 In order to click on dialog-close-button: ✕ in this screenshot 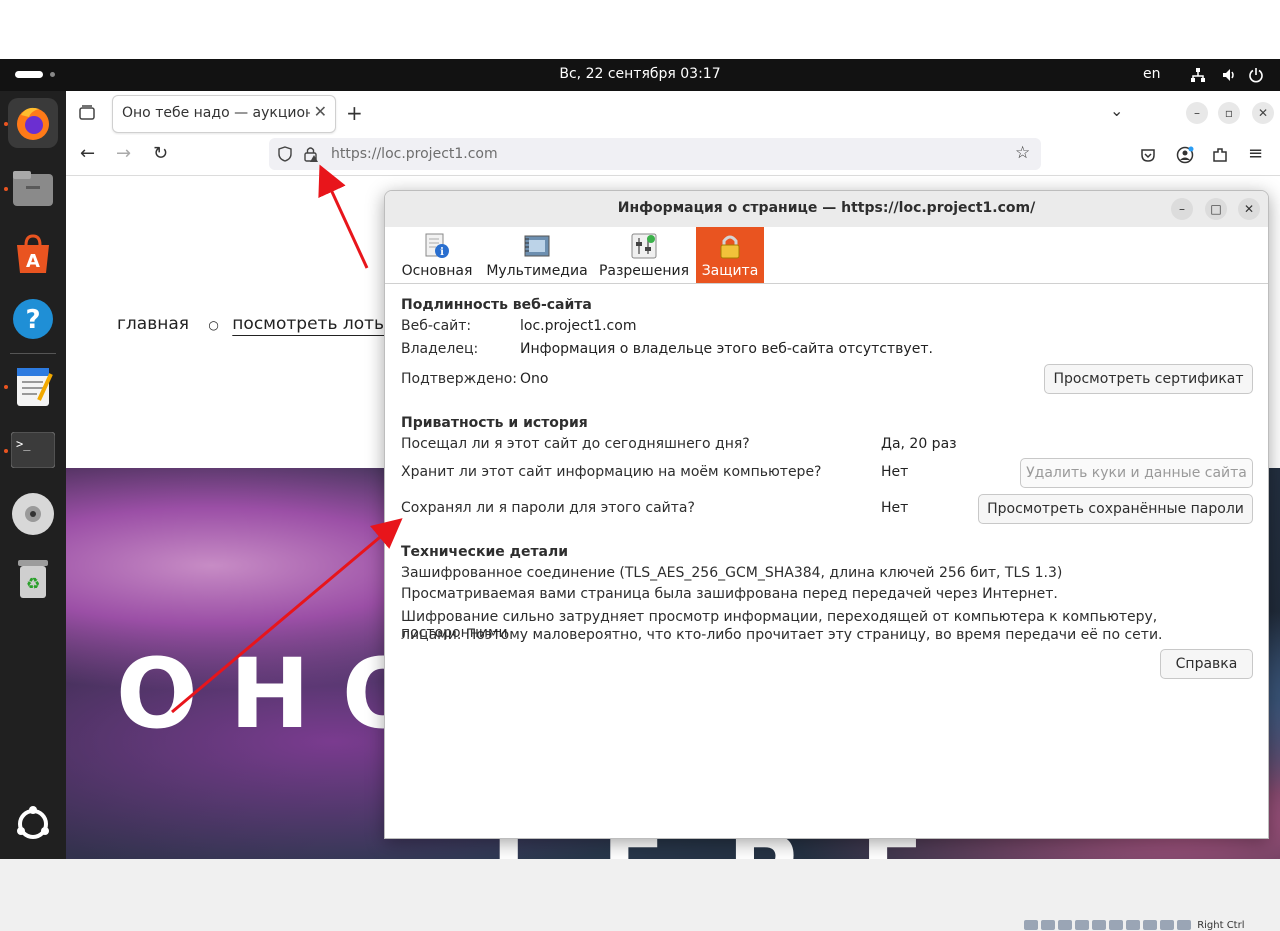, I will do `click(1249, 209)`.